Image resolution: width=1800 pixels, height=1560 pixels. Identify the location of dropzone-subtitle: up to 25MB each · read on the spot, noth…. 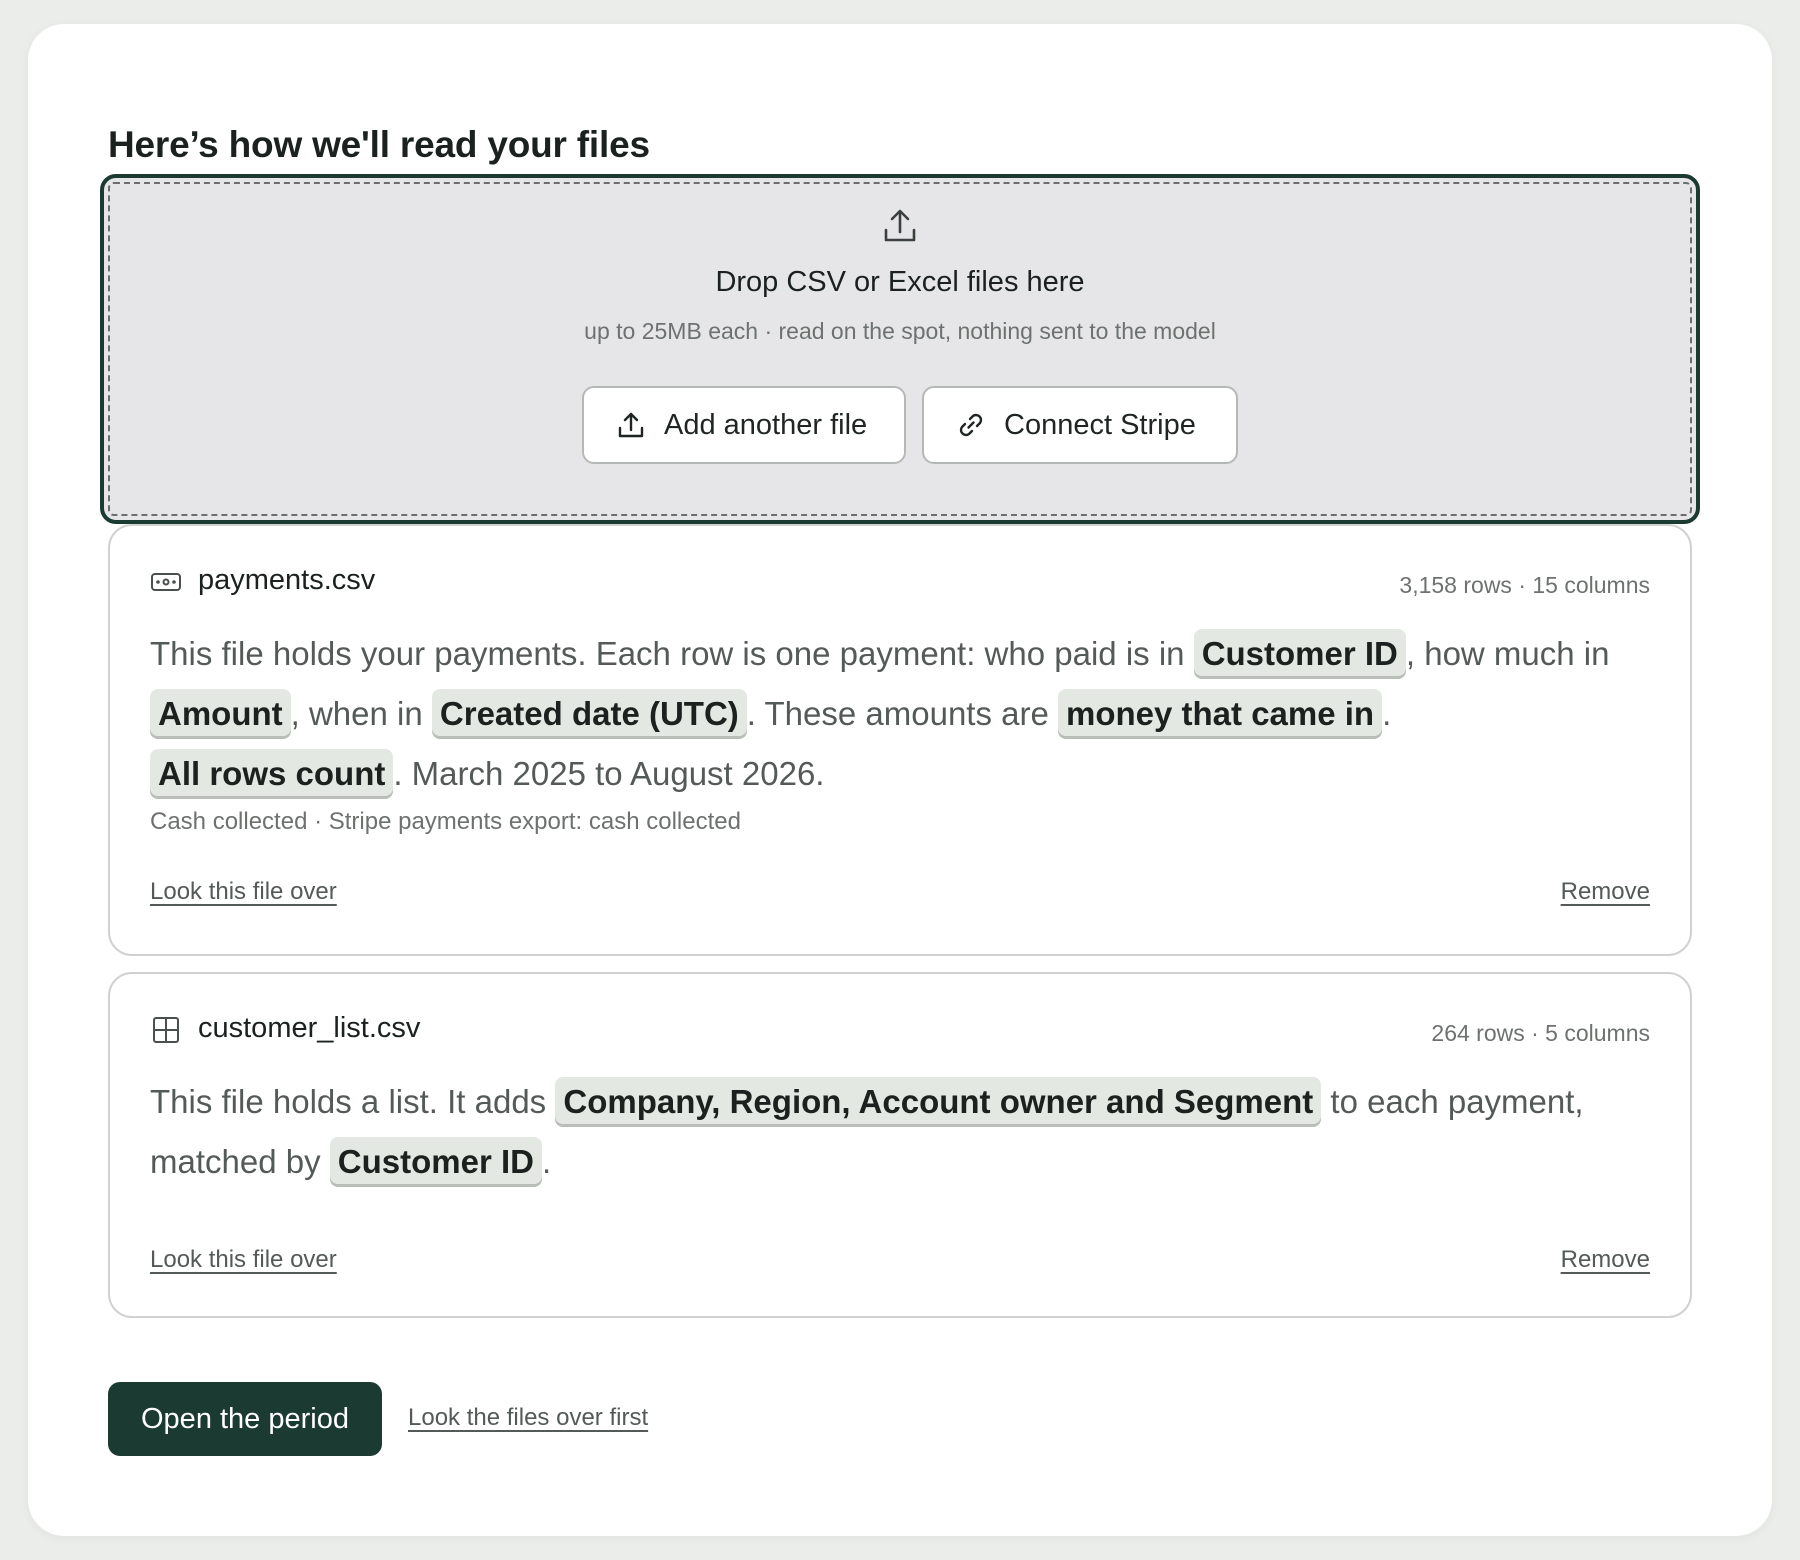
(900, 331).